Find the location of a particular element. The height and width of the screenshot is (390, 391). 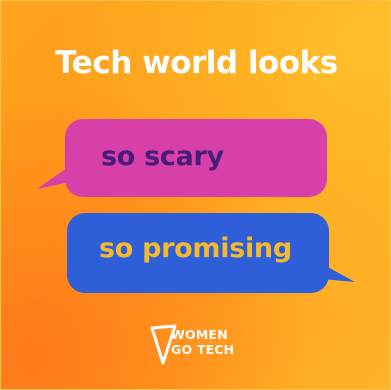

women-go-tech-logo: WOMEN GO TECH is located at coordinates (199, 346).